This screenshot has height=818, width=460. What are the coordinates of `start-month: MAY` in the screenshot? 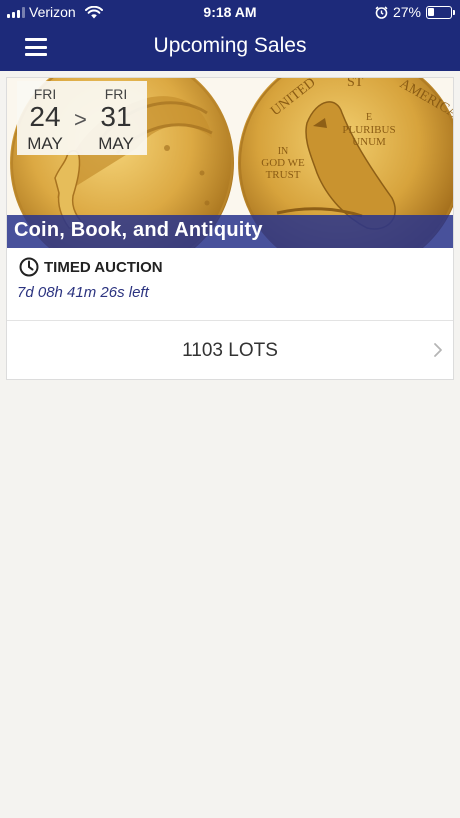 It's located at (45, 143).